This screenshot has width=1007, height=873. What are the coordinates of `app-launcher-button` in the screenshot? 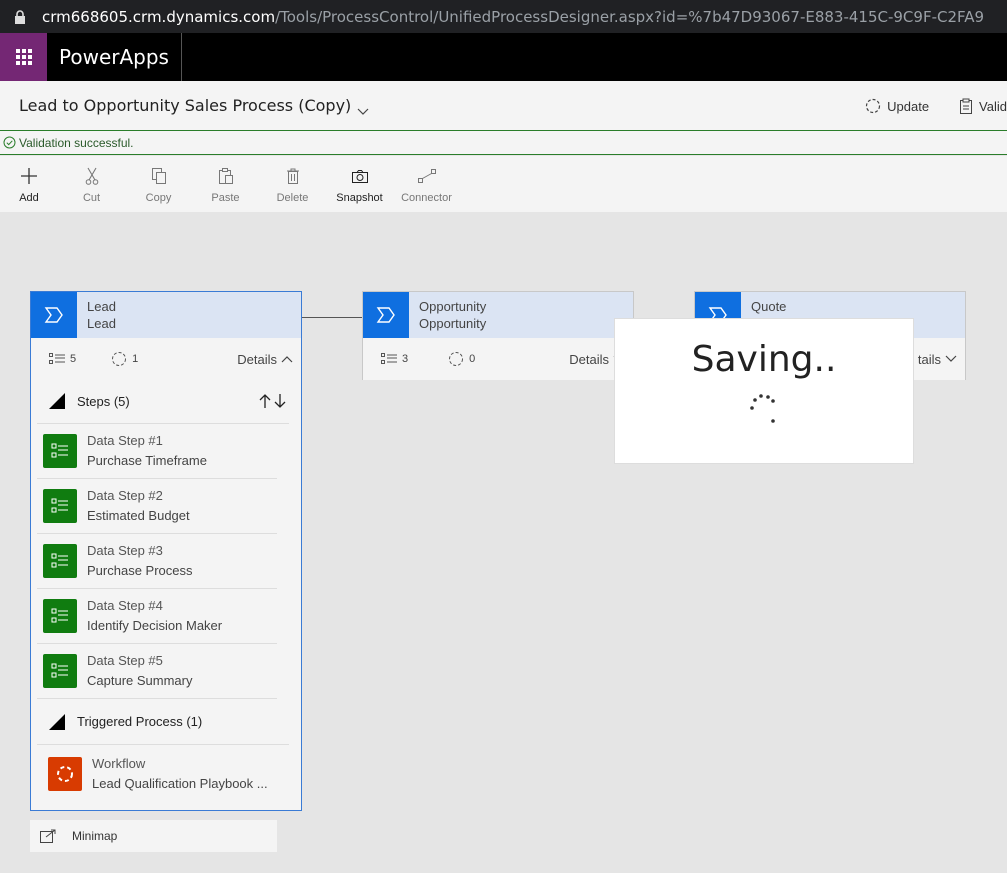 It's located at (23, 57).